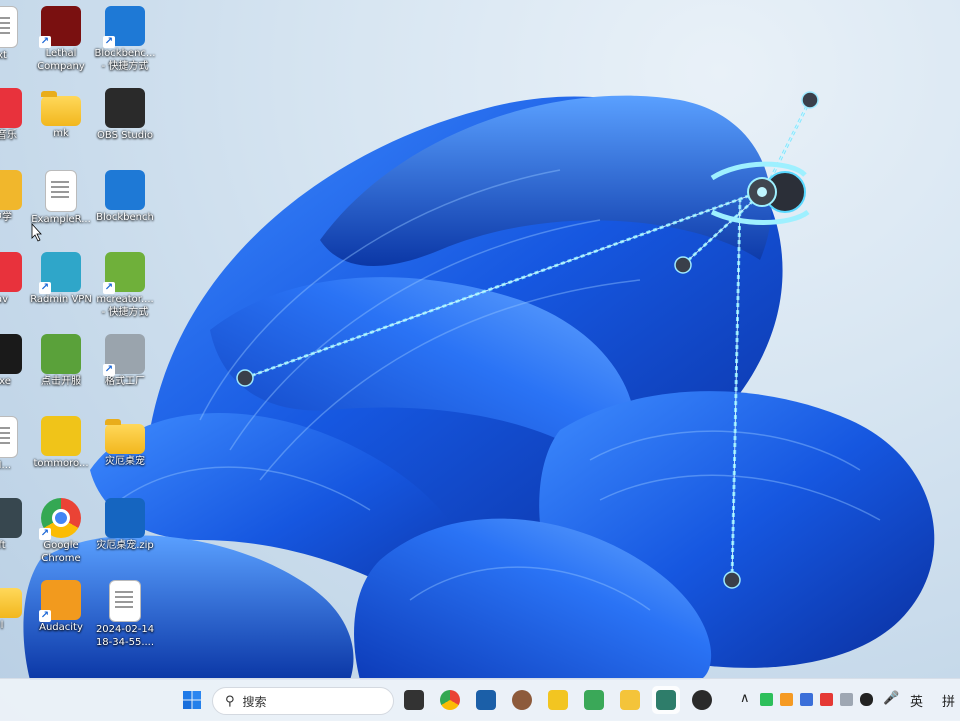  What do you see at coordinates (11, 518) in the screenshot?
I see `partial-ft-icon` at bounding box center [11, 518].